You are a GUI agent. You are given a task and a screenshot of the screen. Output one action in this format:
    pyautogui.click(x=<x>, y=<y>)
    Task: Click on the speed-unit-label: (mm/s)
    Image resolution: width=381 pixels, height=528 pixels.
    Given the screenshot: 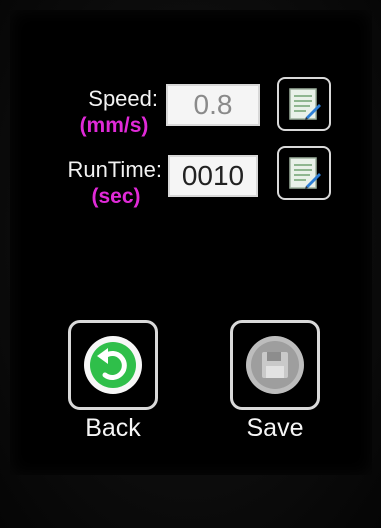 What is the action you would take?
    pyautogui.click(x=114, y=125)
    